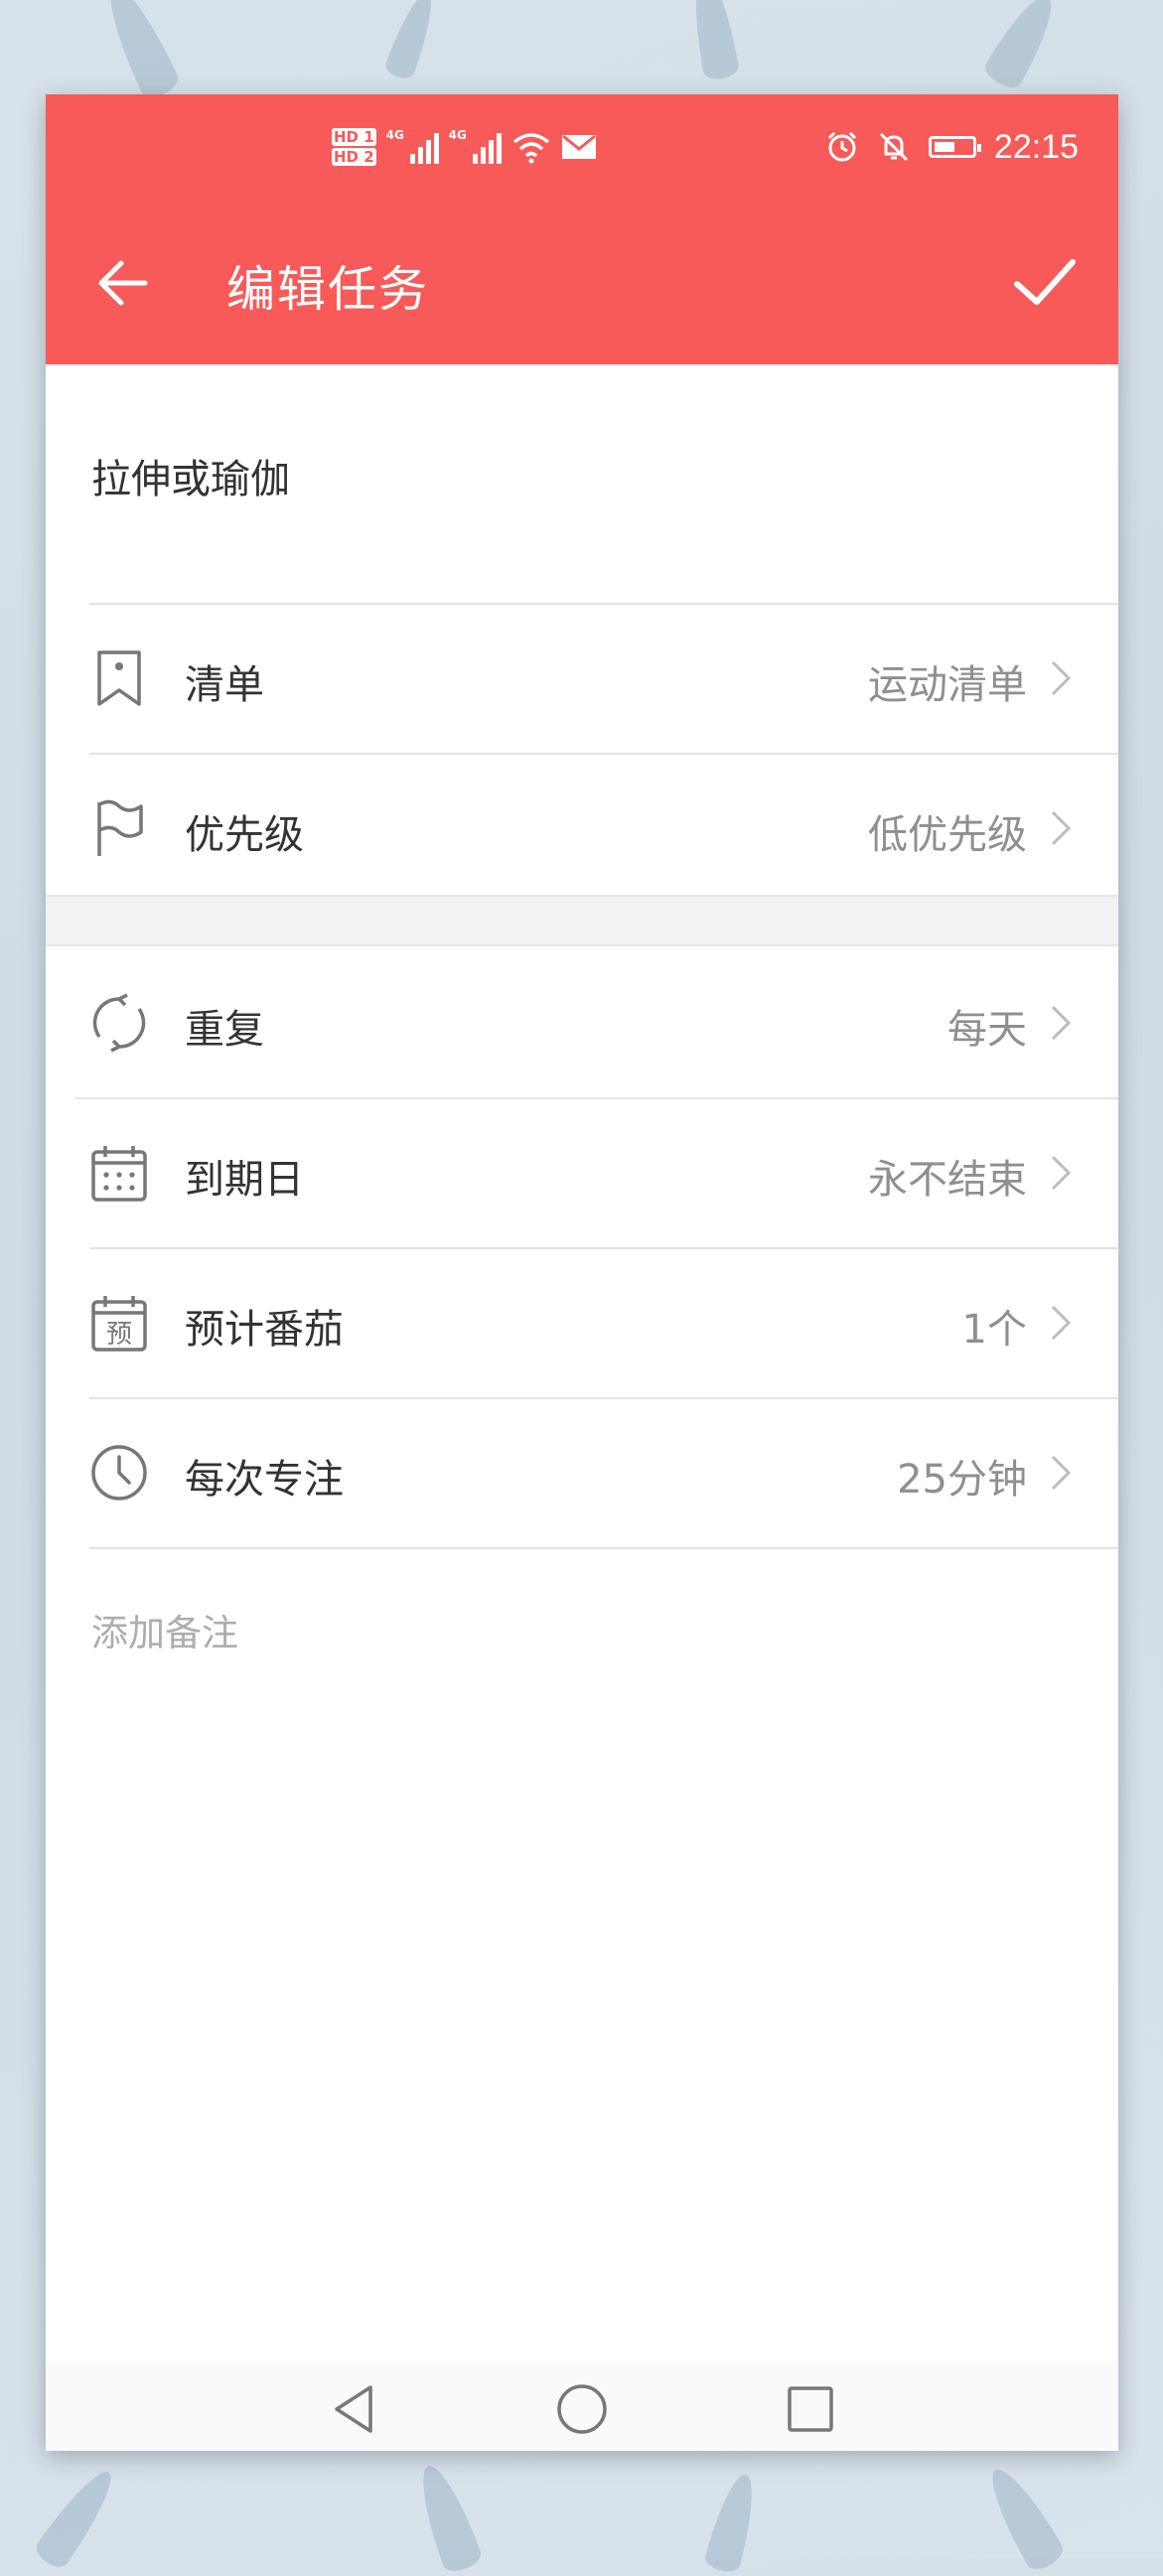 The image size is (1163, 2576). Describe the element at coordinates (412, 146) in the screenshot. I see `signal-icon: 4G` at that location.